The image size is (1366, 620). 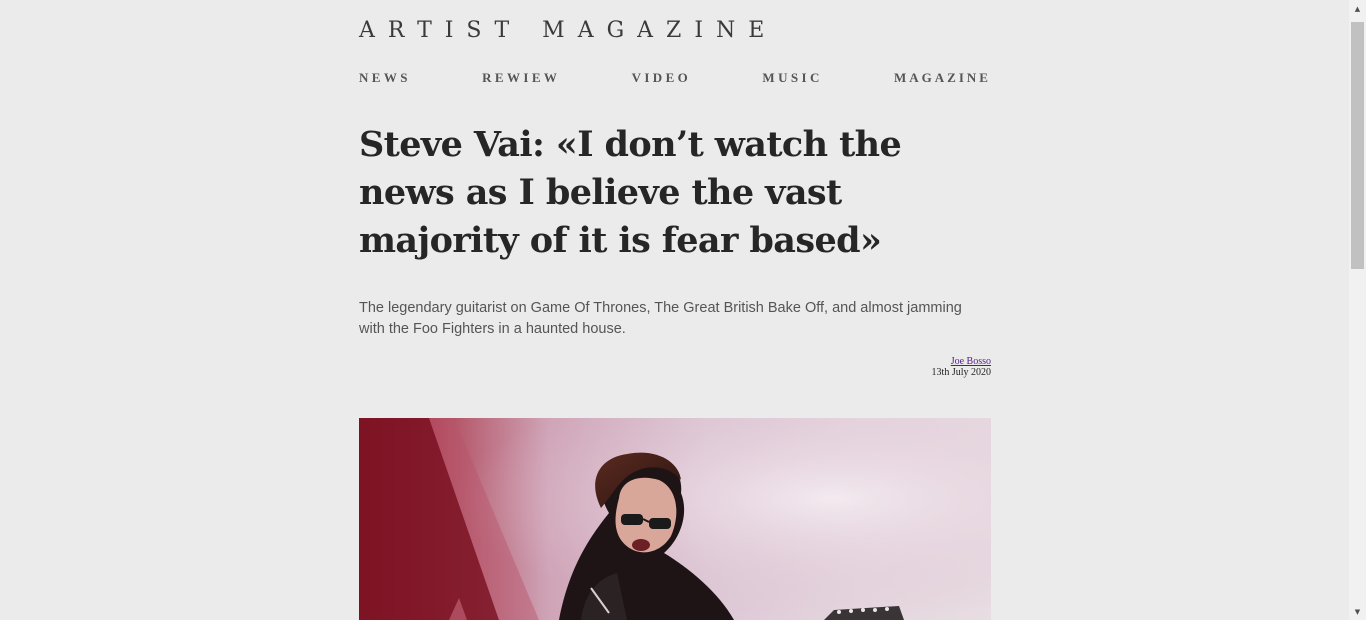 I want to click on scroll-up-arrow-icon: ▲, so click(x=1357, y=8).